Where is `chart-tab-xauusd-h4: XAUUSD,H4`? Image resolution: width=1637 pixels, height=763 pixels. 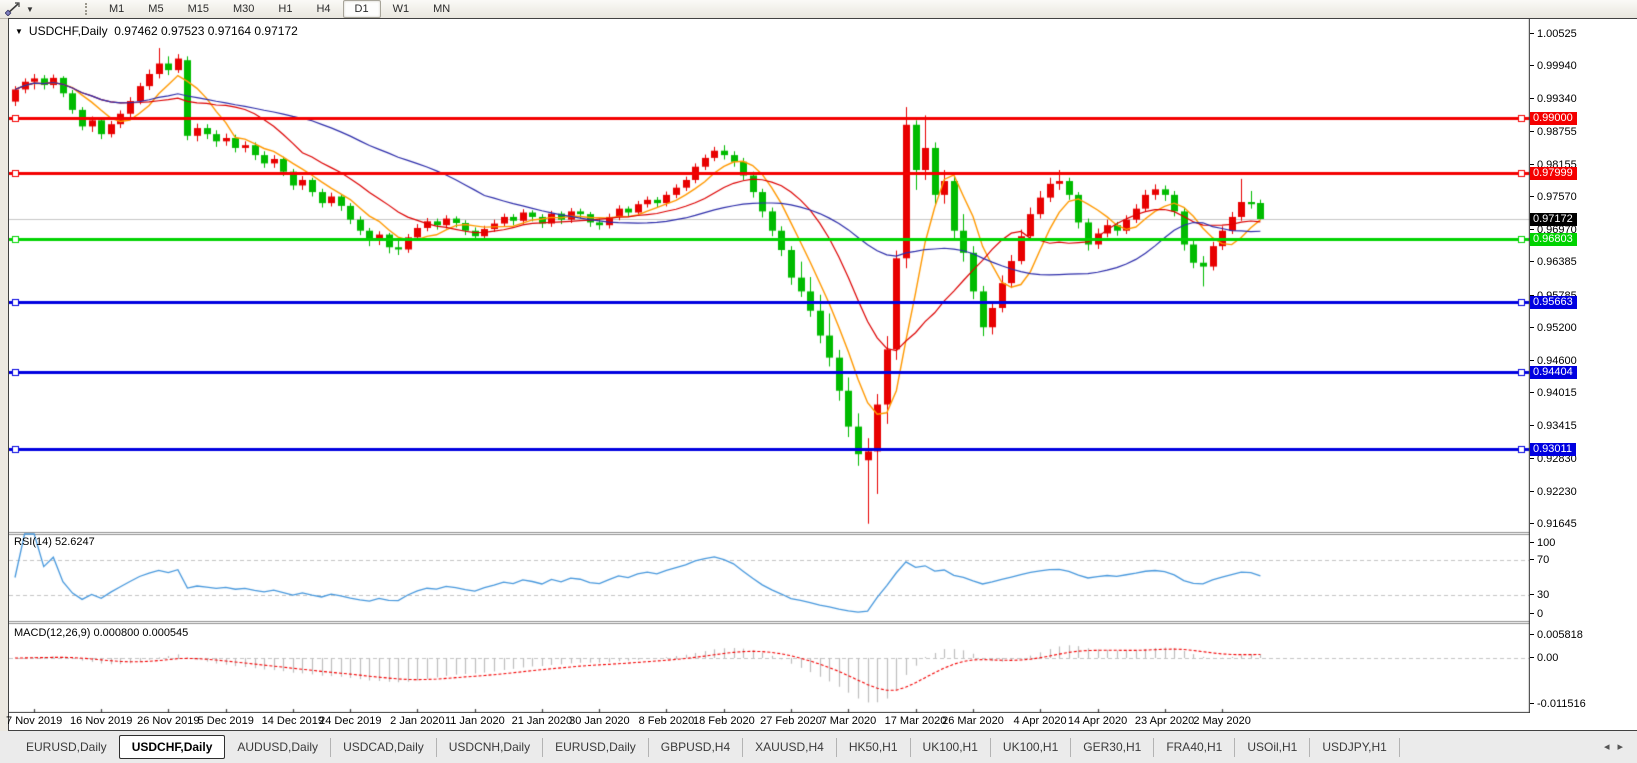
chart-tab-xauusd-h4: XAUUSD,H4 is located at coordinates (790, 747).